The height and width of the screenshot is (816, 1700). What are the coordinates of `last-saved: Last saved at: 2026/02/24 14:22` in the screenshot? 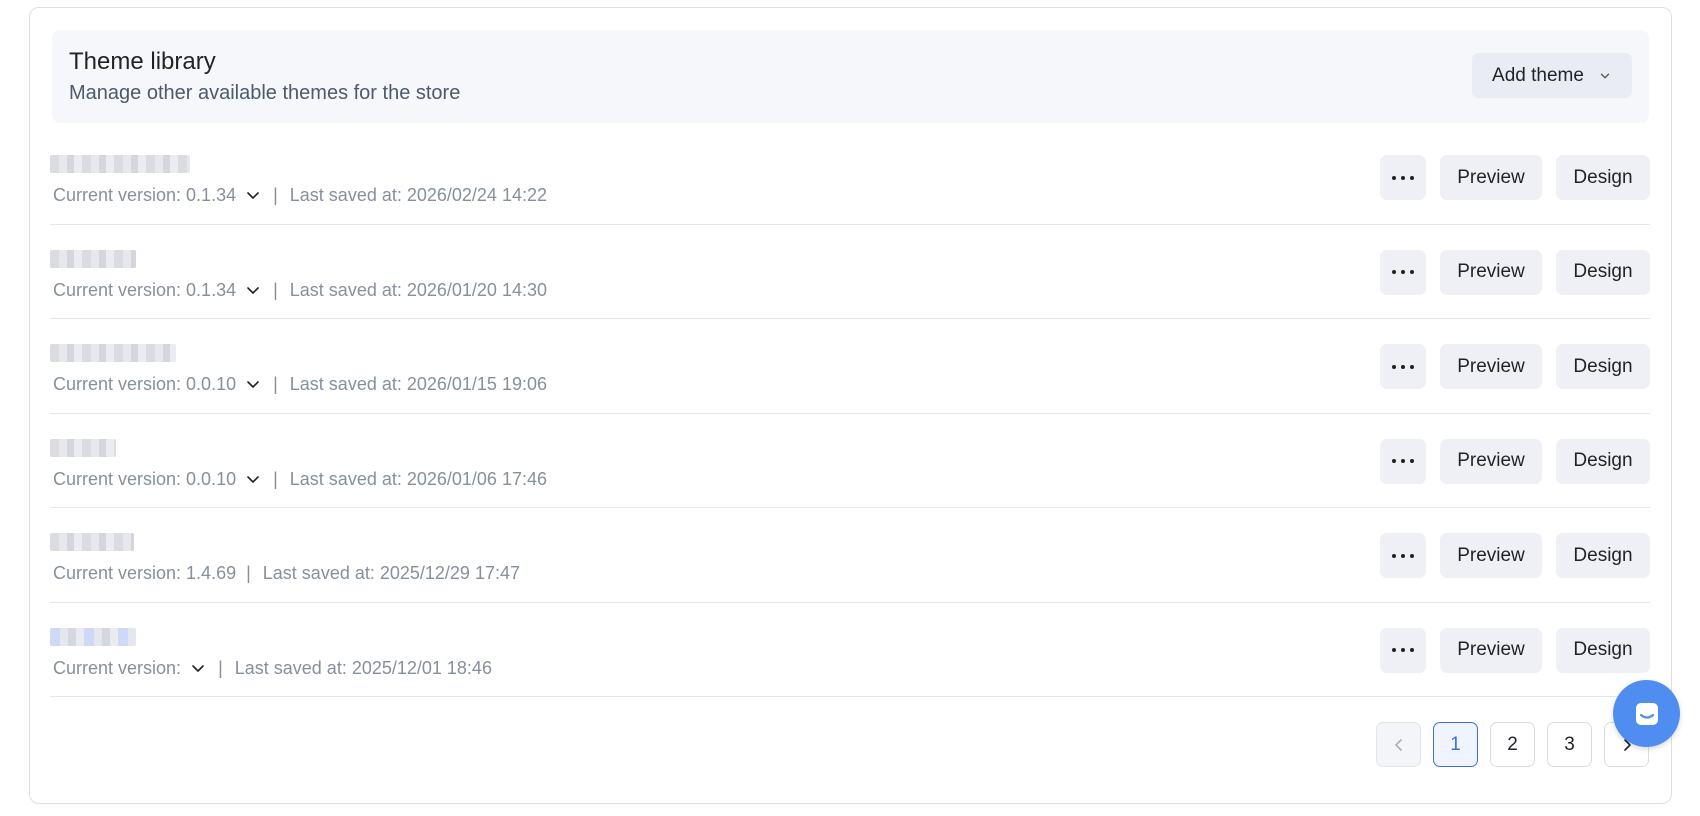 It's located at (418, 195).